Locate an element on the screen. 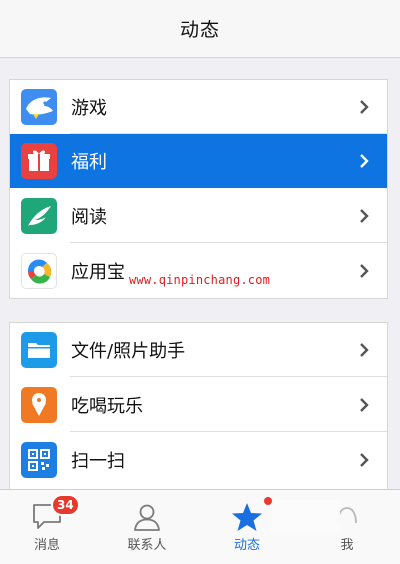  app-store-icon is located at coordinates (39, 271).